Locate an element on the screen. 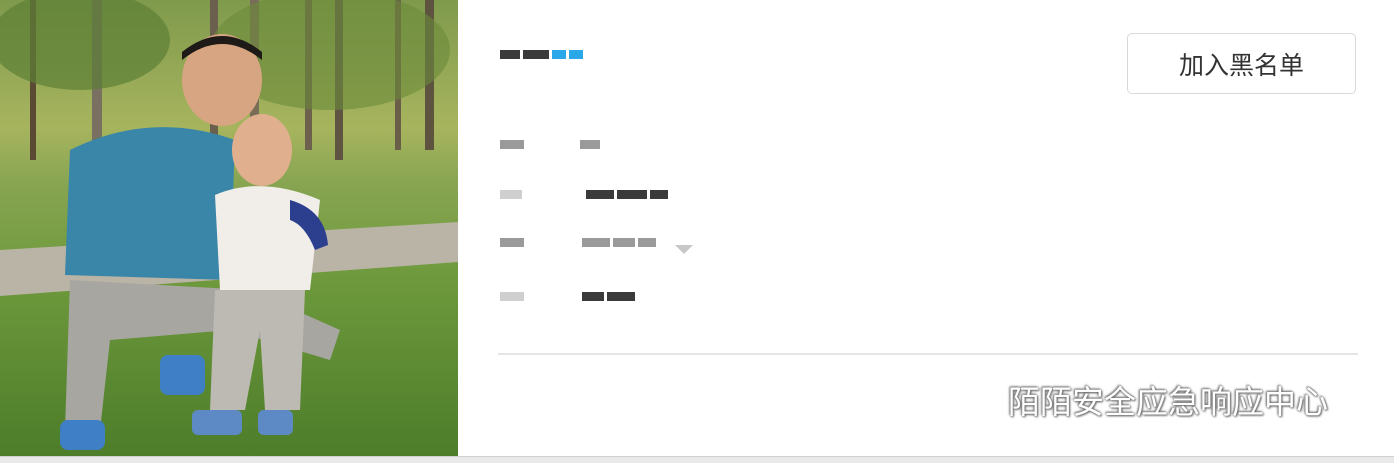  redacted-name is located at coordinates (541, 54).